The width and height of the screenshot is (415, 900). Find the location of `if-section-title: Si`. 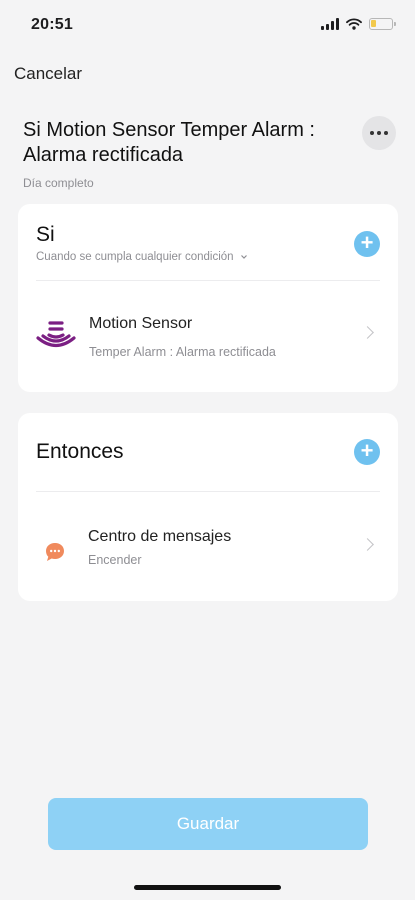

if-section-title: Si is located at coordinates (45, 234).